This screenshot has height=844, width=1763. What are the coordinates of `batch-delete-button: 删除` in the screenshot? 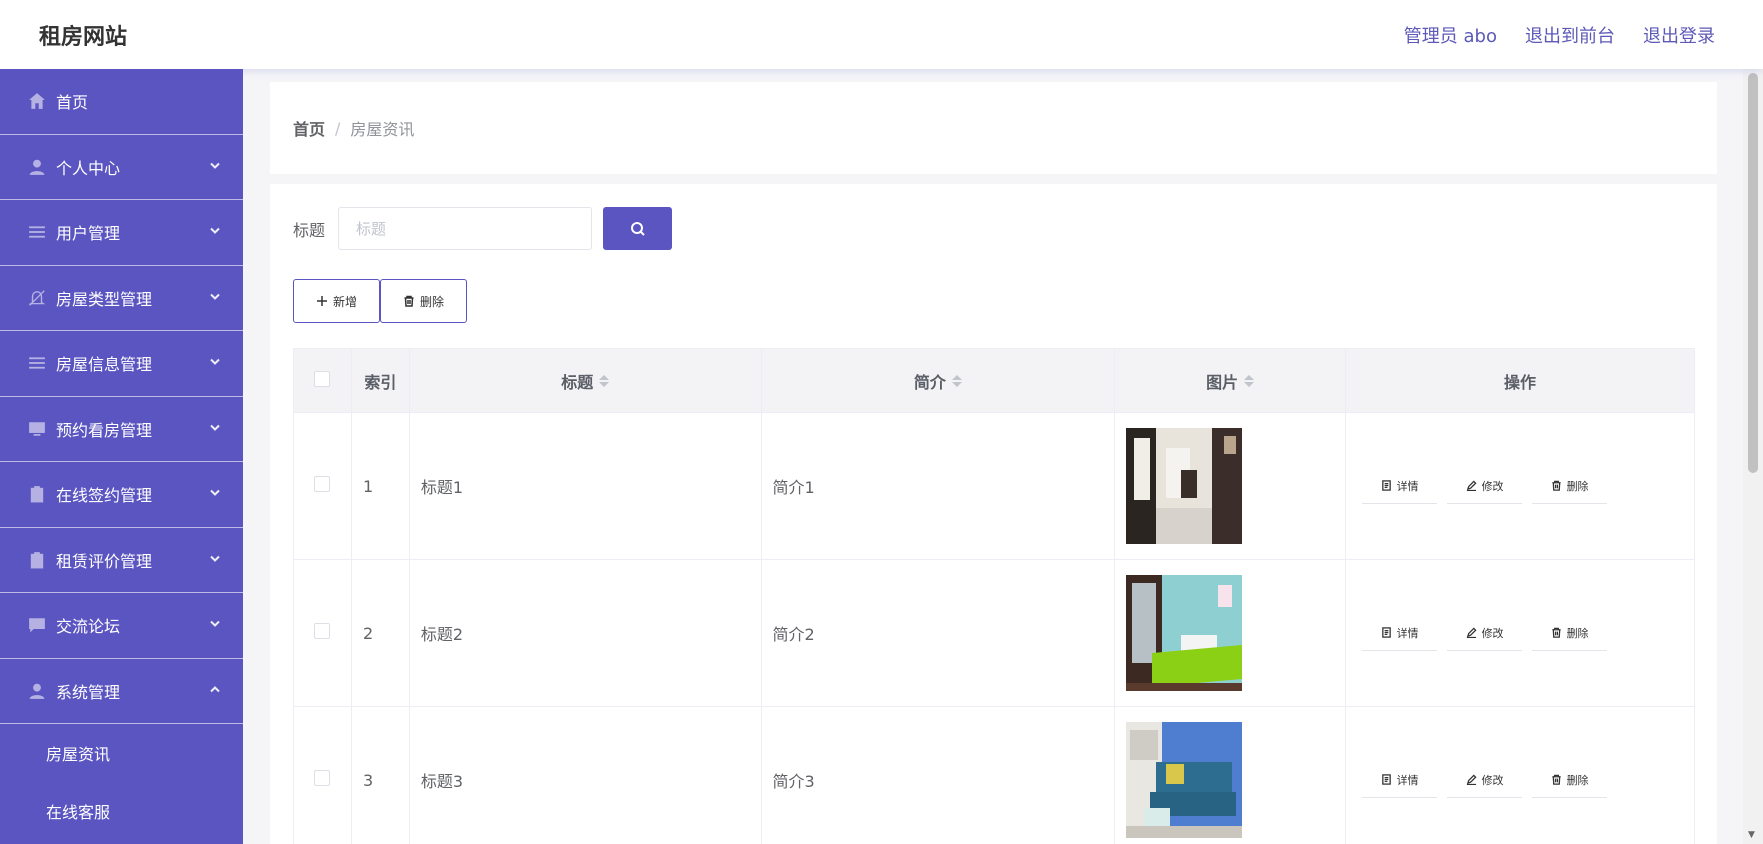 It's located at (424, 301).